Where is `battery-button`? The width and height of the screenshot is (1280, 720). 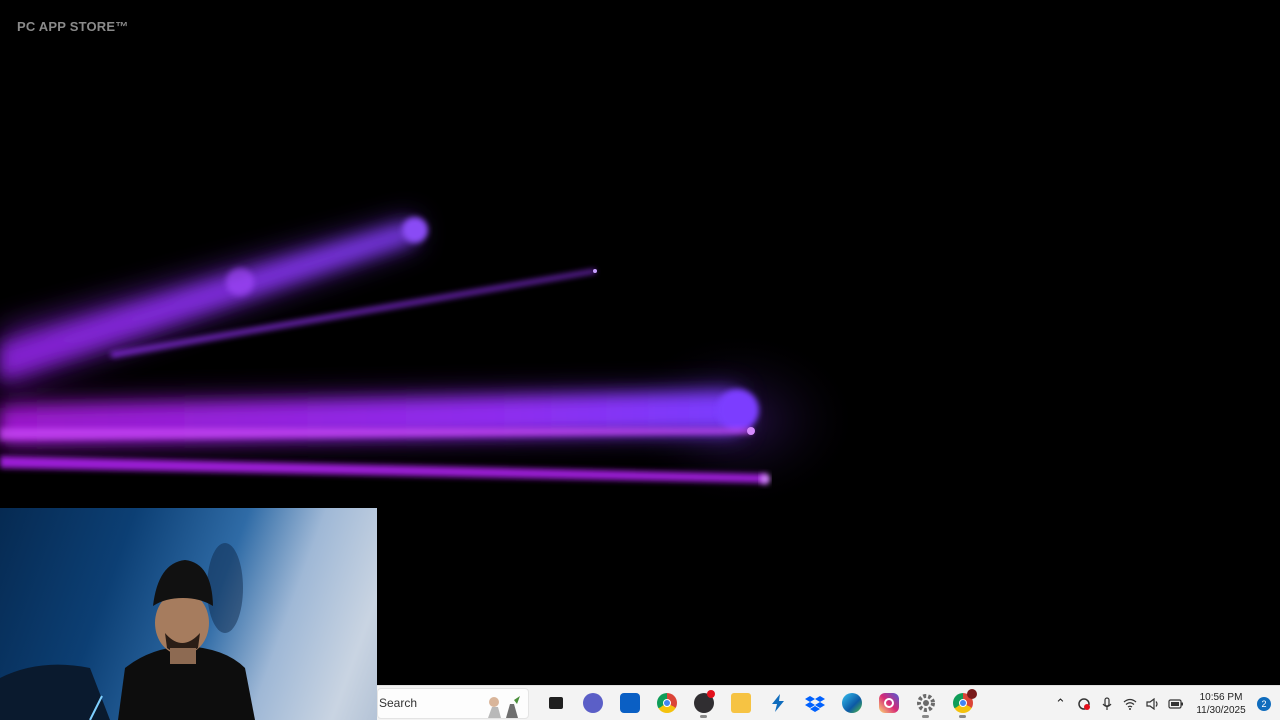 battery-button is located at coordinates (1175, 704).